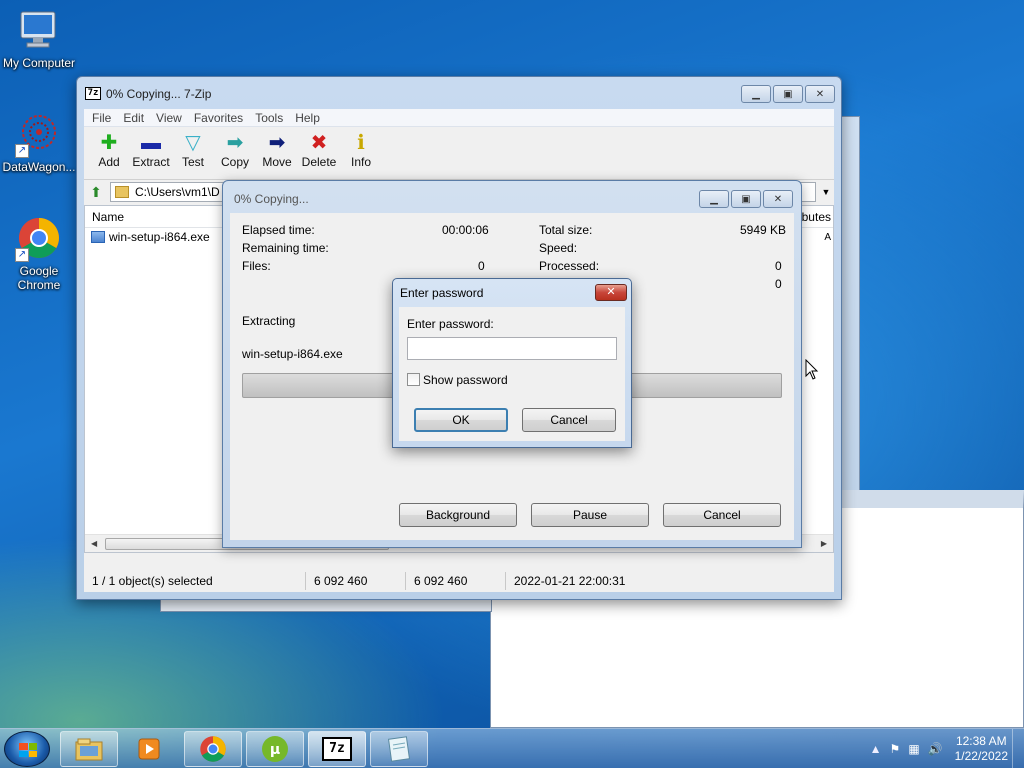 The height and width of the screenshot is (768, 1024). I want to click on total-size-label: Total size:, so click(566, 230).